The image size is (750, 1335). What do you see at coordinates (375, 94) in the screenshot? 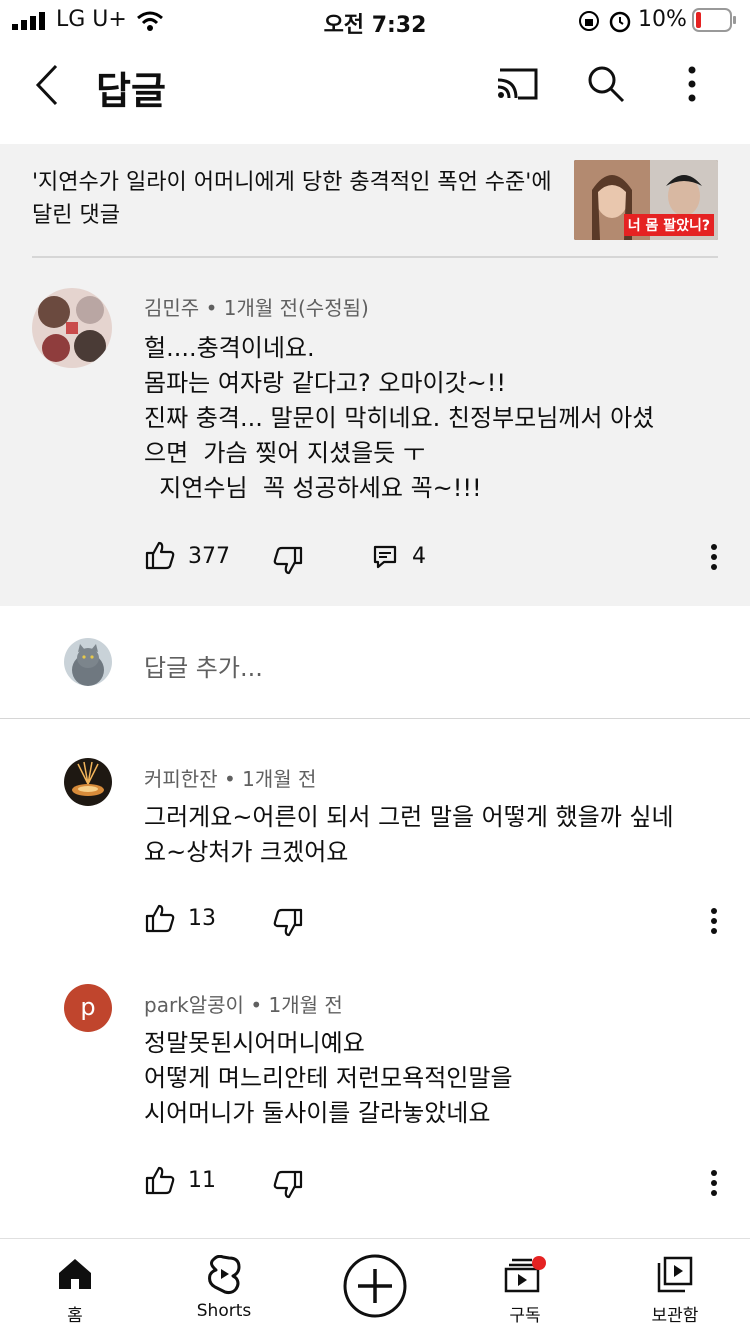
I see `app-header: 답글` at bounding box center [375, 94].